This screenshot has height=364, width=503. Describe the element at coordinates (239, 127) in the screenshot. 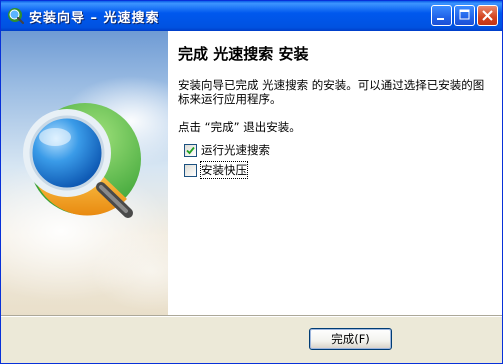

I see `exit-hint: 点击 “完成” 退出安装。` at that location.